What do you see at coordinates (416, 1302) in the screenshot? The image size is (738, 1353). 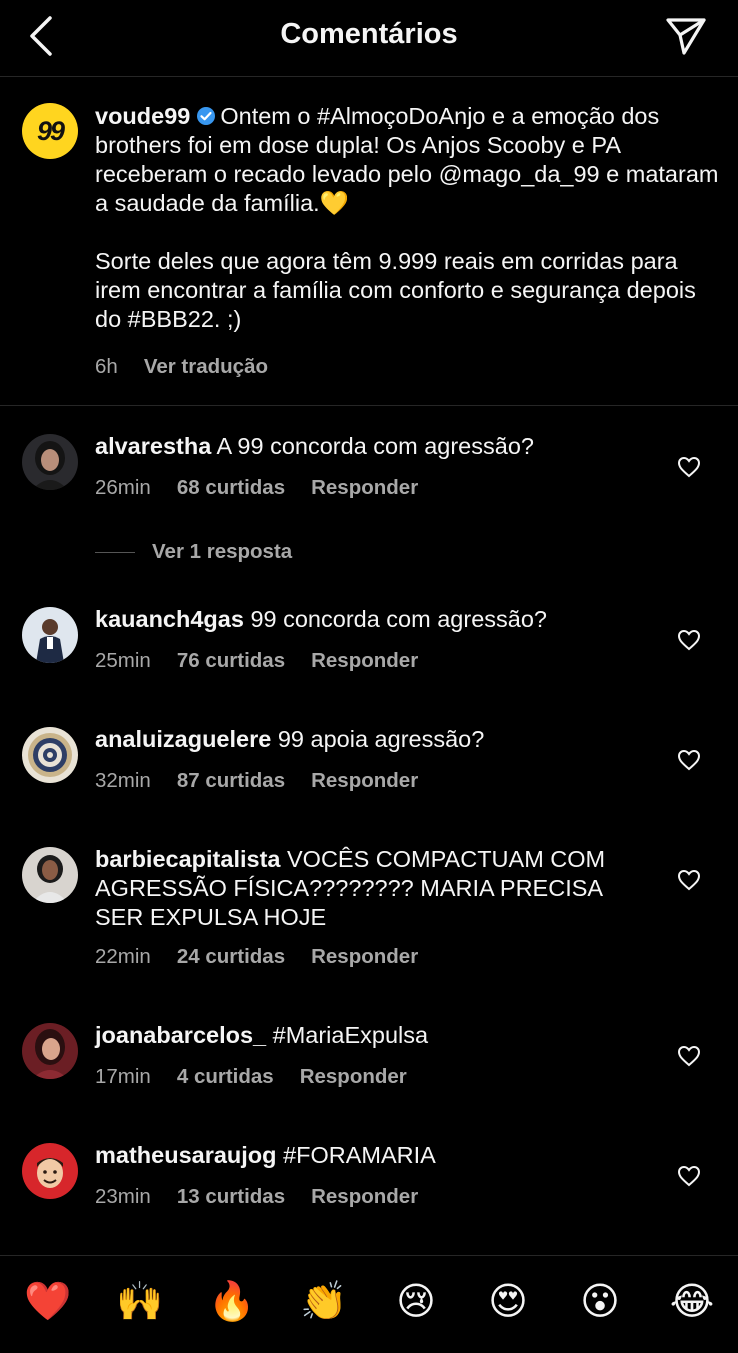 I see `emoji-crying-button: 😢` at bounding box center [416, 1302].